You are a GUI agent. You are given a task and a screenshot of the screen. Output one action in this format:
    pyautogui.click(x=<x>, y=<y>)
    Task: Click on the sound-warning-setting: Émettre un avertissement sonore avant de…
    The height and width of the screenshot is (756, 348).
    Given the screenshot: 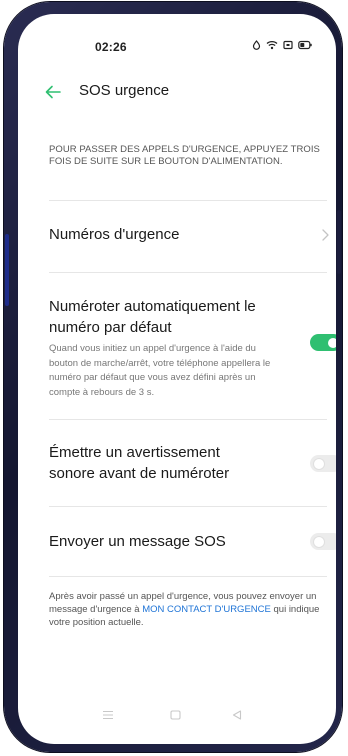 What is the action you would take?
    pyautogui.click(x=192, y=467)
    